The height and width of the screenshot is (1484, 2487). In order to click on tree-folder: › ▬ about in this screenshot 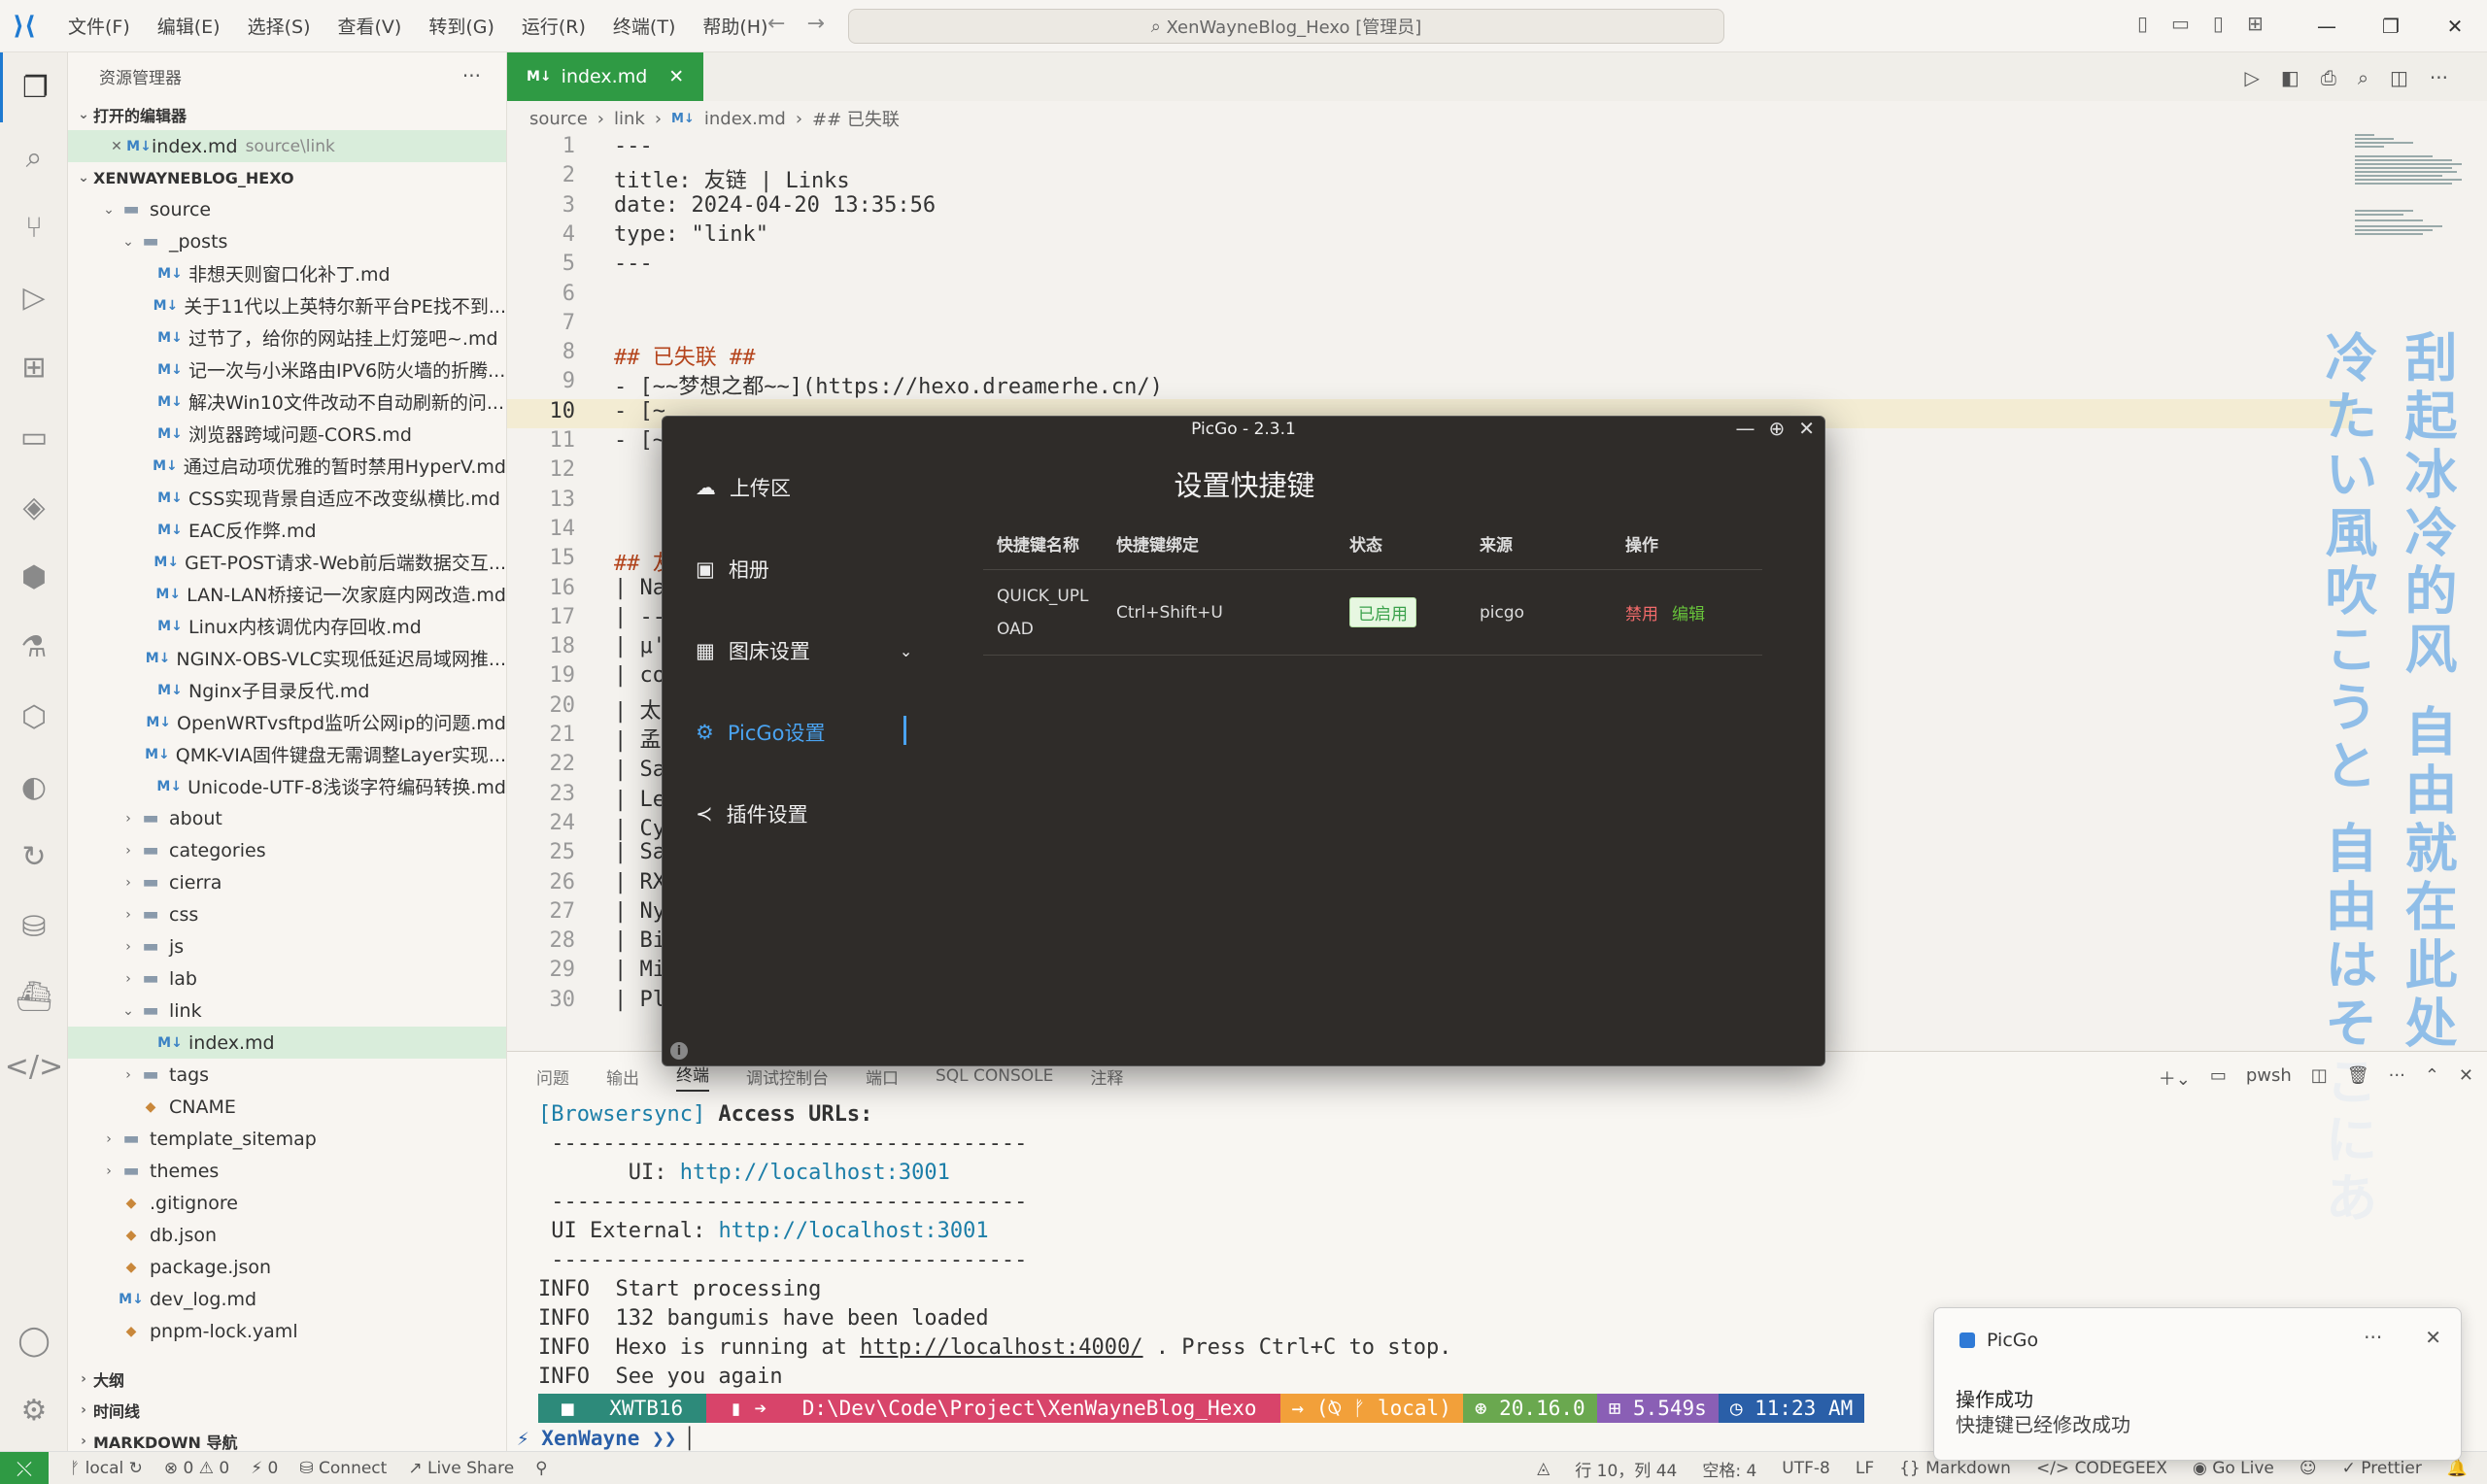, I will do `click(287, 818)`.